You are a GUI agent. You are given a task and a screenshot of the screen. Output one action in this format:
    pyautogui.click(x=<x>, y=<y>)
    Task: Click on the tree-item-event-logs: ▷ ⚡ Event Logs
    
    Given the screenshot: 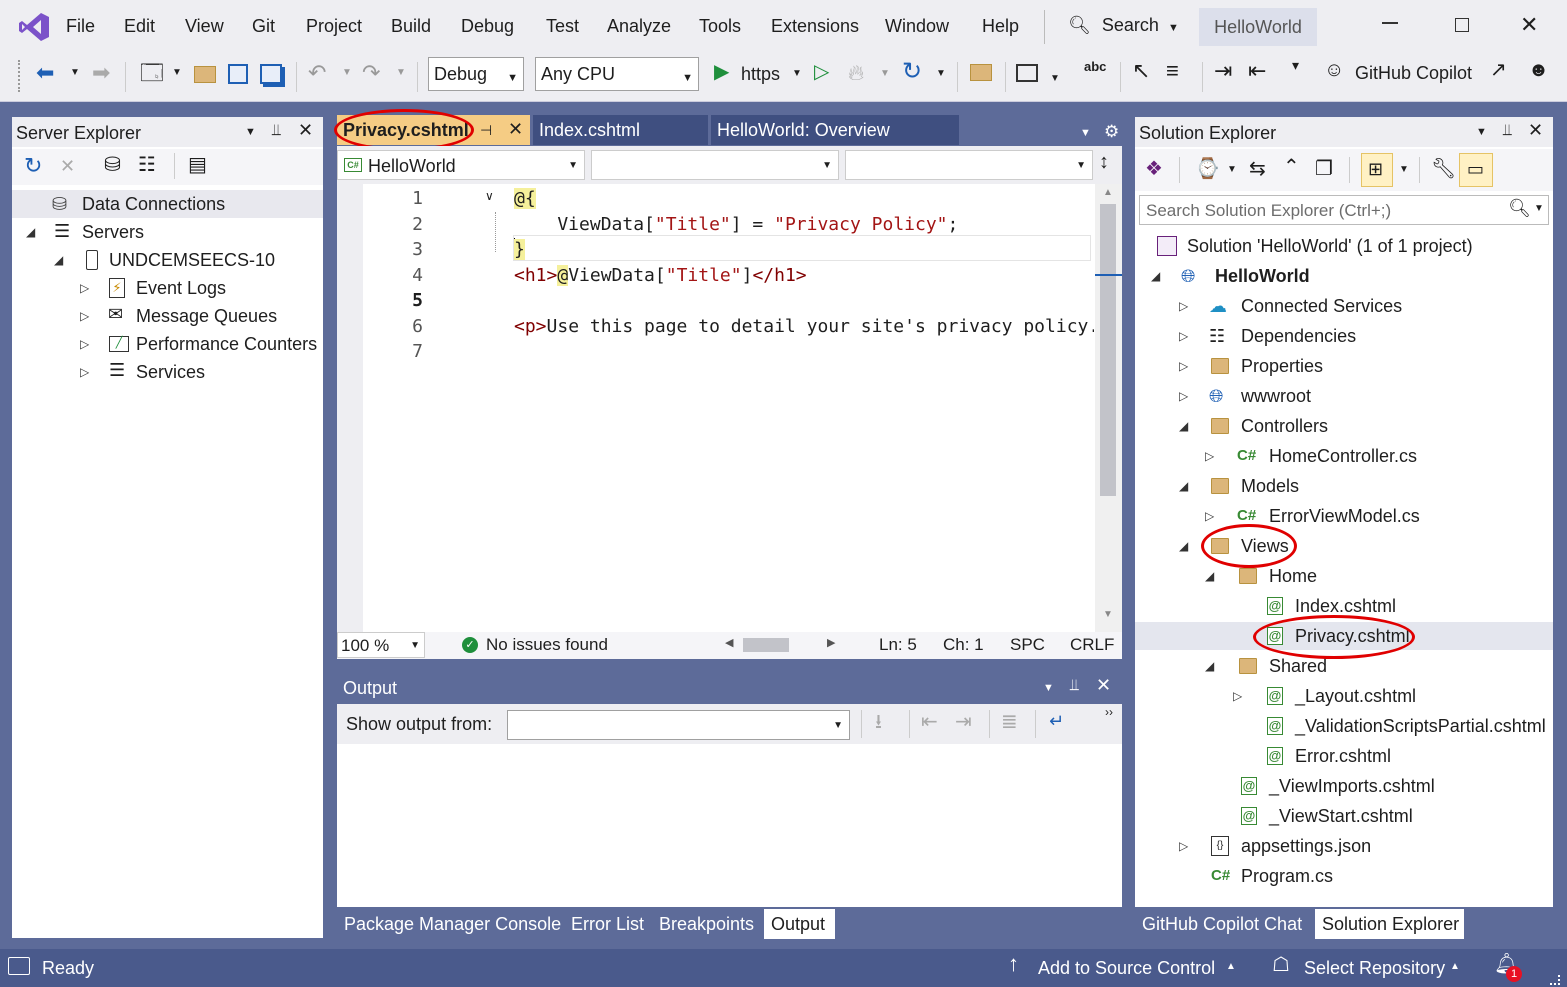 What is the action you would take?
    pyautogui.click(x=167, y=288)
    